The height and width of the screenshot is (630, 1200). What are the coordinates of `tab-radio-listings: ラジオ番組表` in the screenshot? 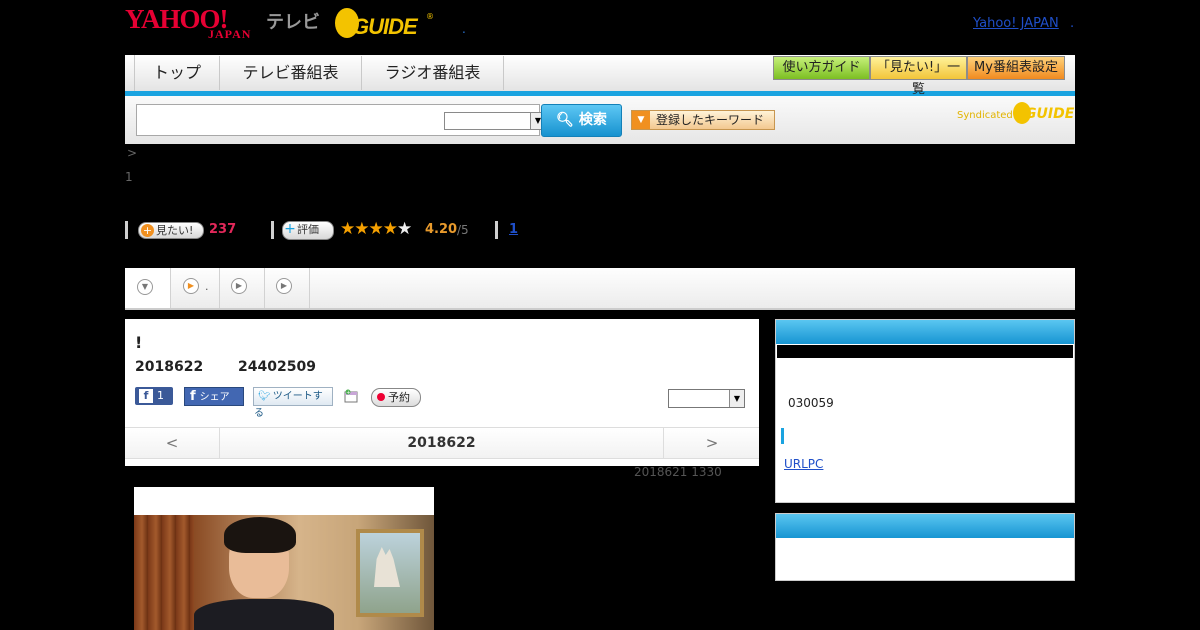 It's located at (433, 73).